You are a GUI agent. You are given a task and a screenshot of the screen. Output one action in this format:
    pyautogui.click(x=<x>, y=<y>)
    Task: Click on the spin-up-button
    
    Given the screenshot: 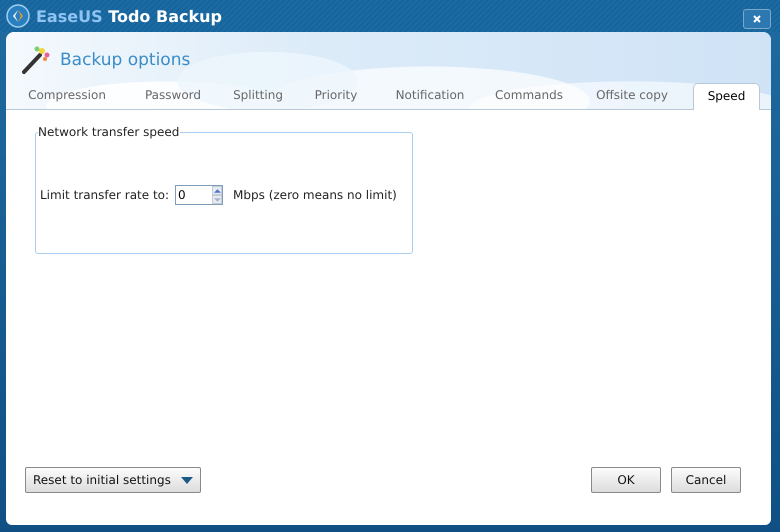 What is the action you would take?
    pyautogui.click(x=217, y=190)
    